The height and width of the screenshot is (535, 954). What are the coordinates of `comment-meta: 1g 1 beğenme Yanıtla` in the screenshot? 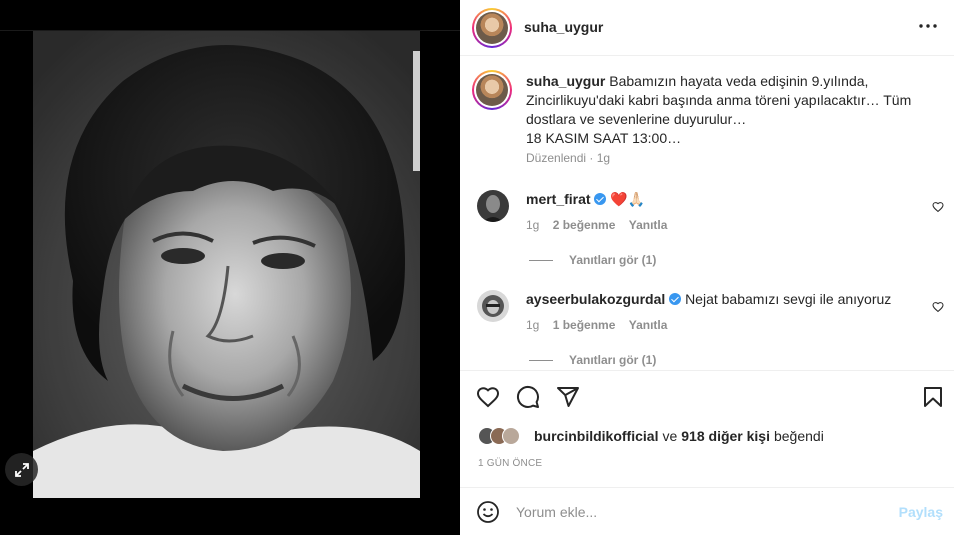 It's located at (596, 325).